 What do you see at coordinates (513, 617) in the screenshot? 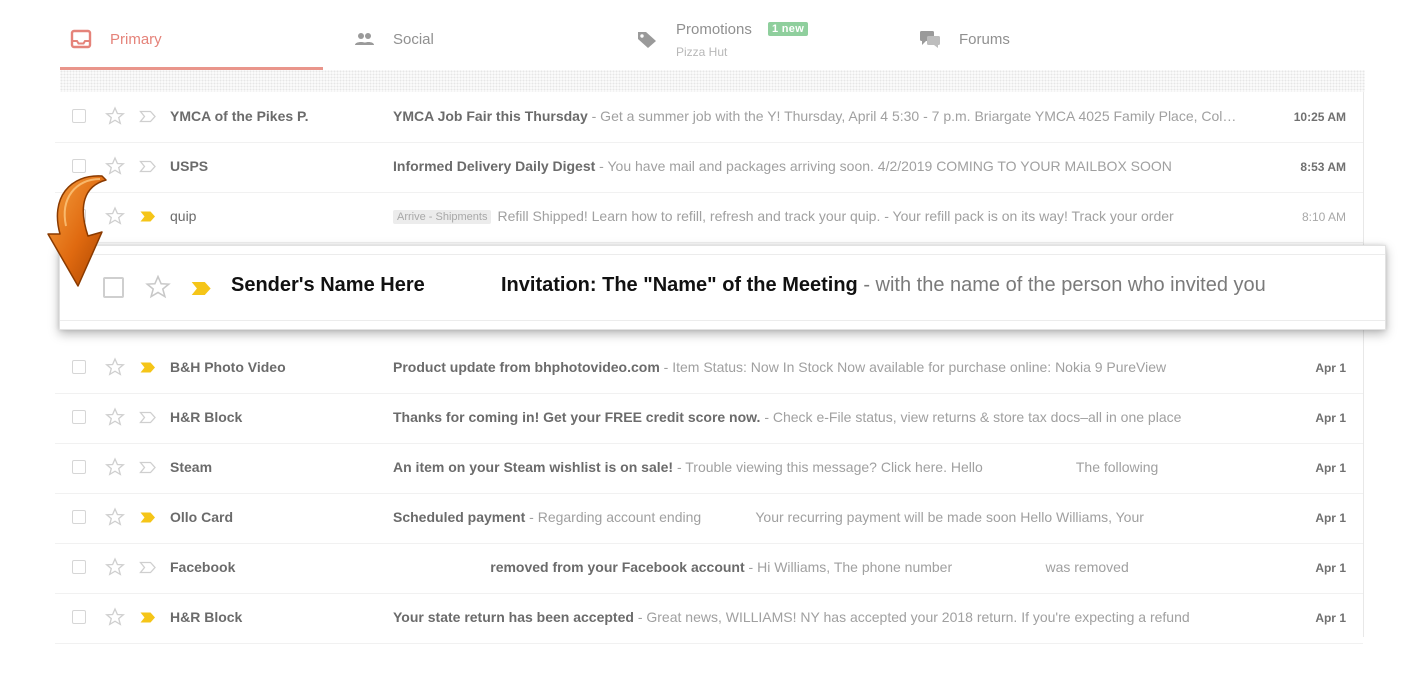
I see `email-subject: Your state return has been accepted` at bounding box center [513, 617].